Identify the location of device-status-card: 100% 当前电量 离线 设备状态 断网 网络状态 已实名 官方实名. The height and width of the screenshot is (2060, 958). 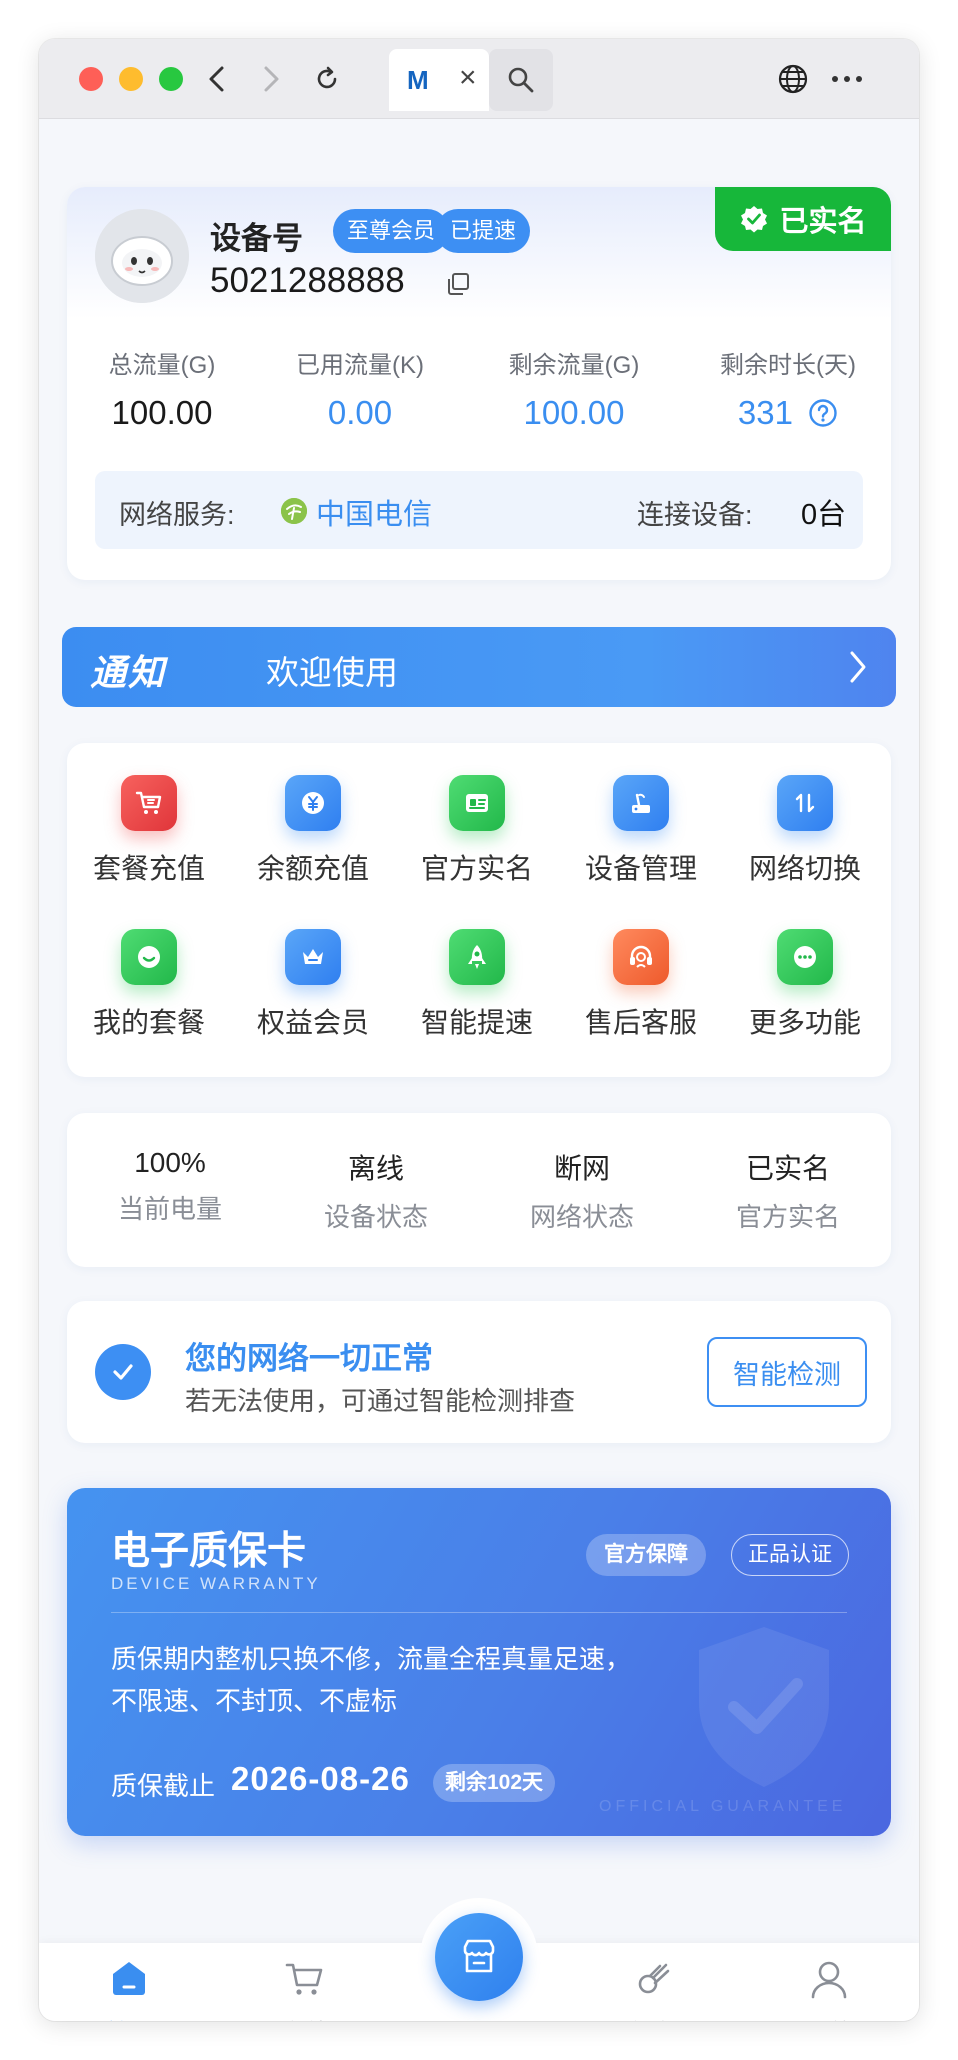
(479, 1190).